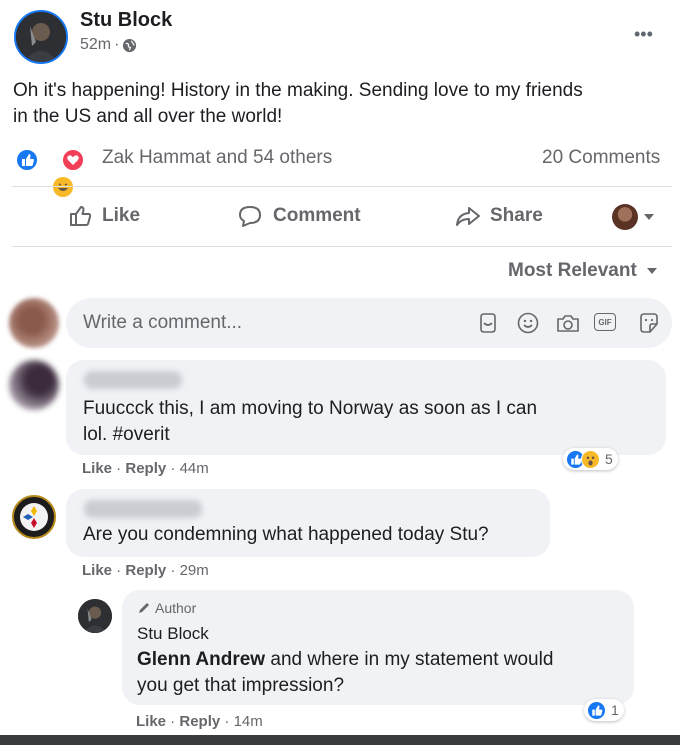  I want to click on reaction-icons, so click(55, 172).